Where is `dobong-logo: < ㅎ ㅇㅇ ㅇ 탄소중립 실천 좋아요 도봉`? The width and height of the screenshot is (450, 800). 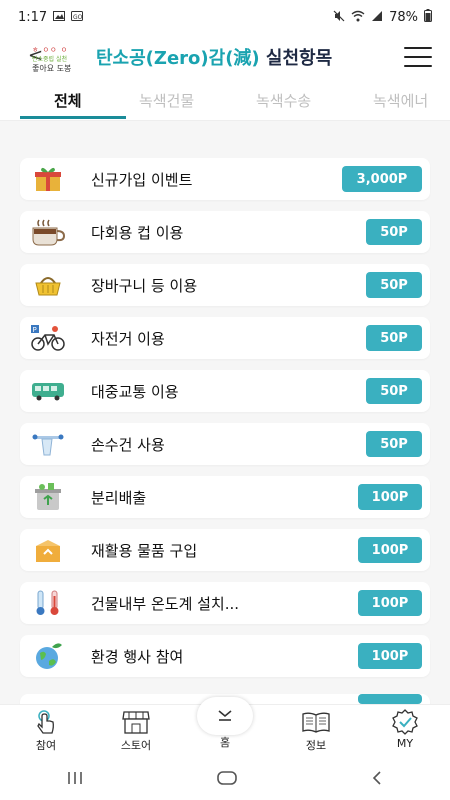 dobong-logo: < ㅎ ㅇㅇ ㅇ 탄소중립 실천 좋아요 도봉 is located at coordinates (58, 57).